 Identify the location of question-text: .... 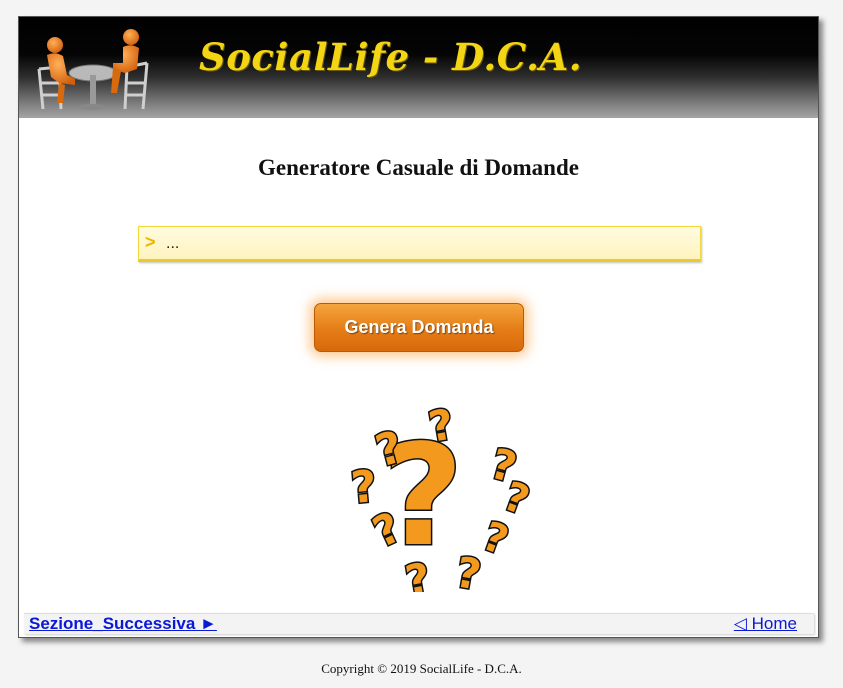
(173, 243).